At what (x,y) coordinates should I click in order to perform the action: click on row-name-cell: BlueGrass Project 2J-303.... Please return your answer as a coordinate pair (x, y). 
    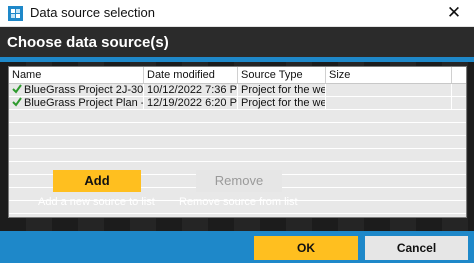
    Looking at the image, I should click on (76, 90).